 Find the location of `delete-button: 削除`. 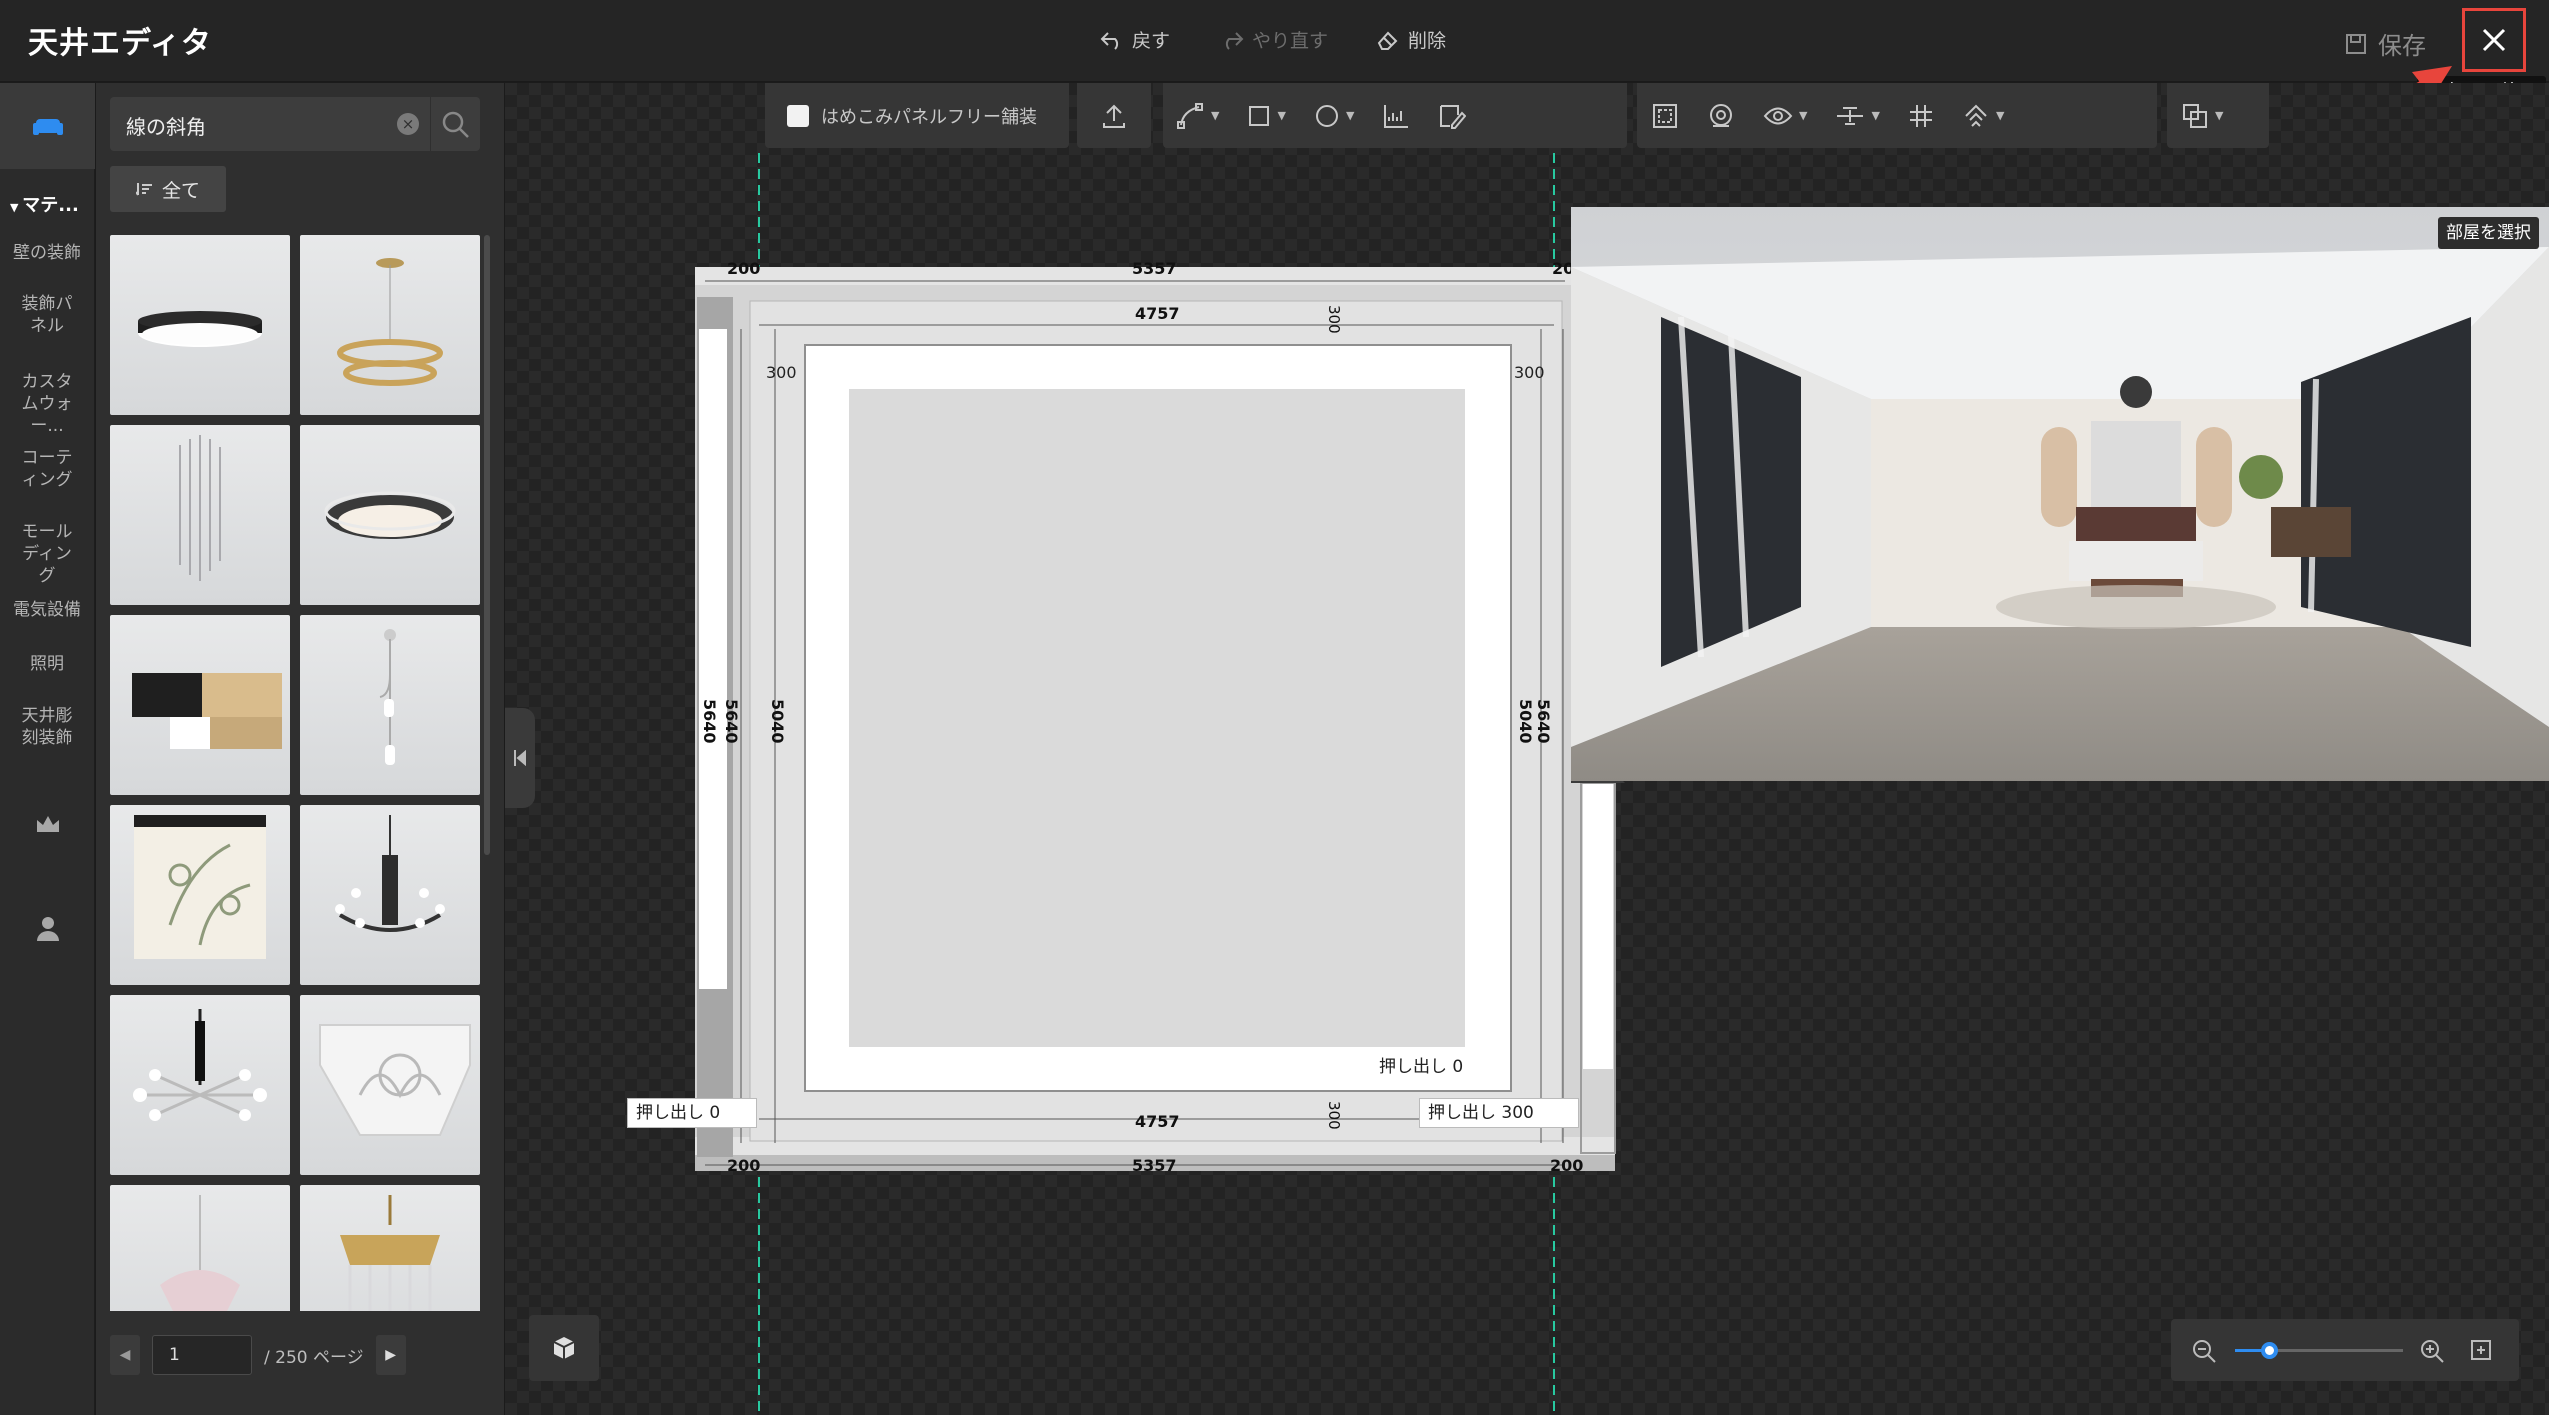

delete-button: 削除 is located at coordinates (1411, 39).